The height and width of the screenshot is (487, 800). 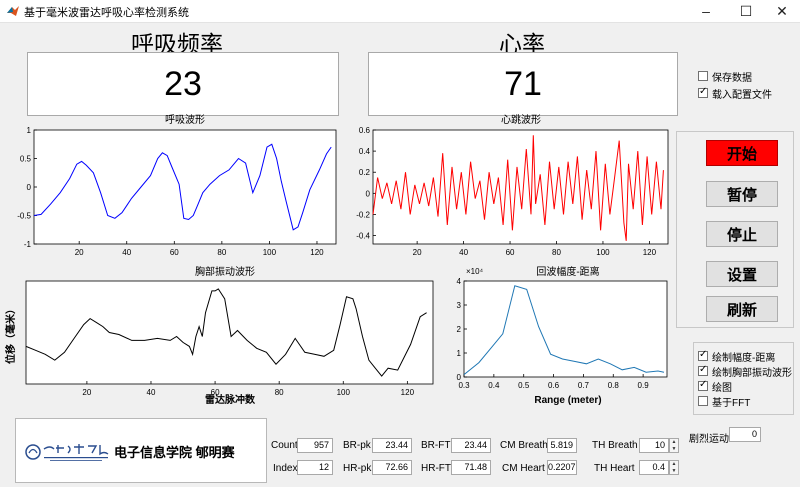 What do you see at coordinates (459, 305) in the screenshot?
I see `y-tick-label: 3` at bounding box center [459, 305].